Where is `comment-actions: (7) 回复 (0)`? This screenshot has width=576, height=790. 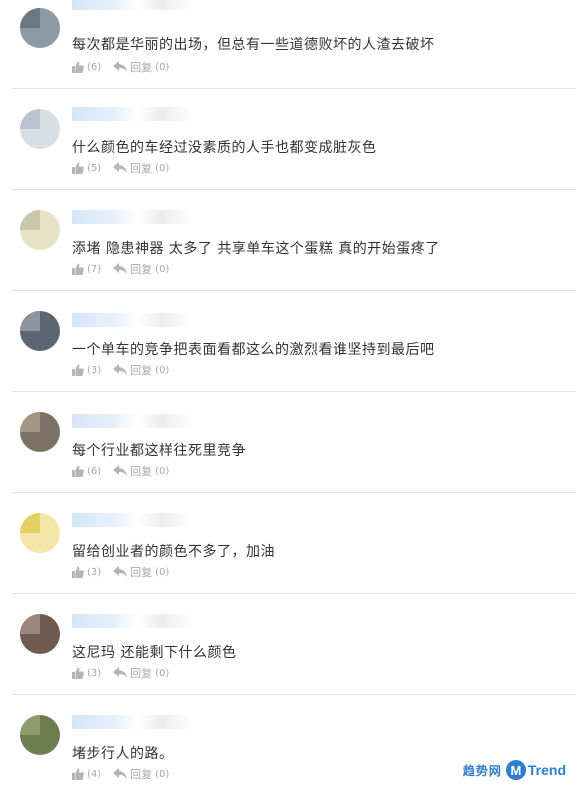 comment-actions: (7) 回复 (0) is located at coordinates (120, 269).